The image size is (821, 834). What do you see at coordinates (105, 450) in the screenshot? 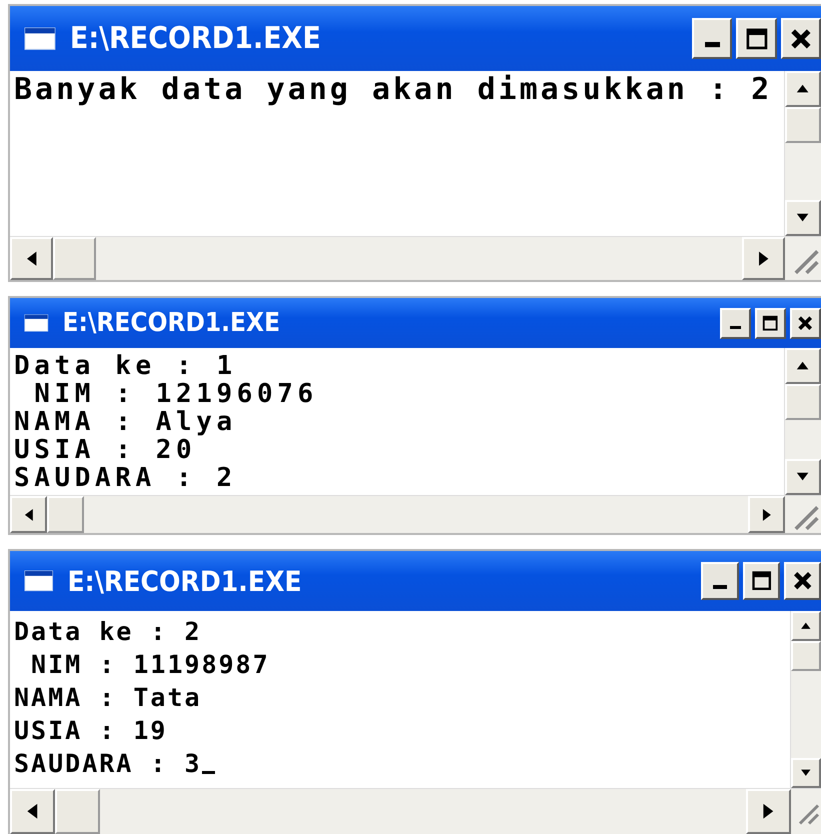
I see `console-text: USIA : 20` at bounding box center [105, 450].